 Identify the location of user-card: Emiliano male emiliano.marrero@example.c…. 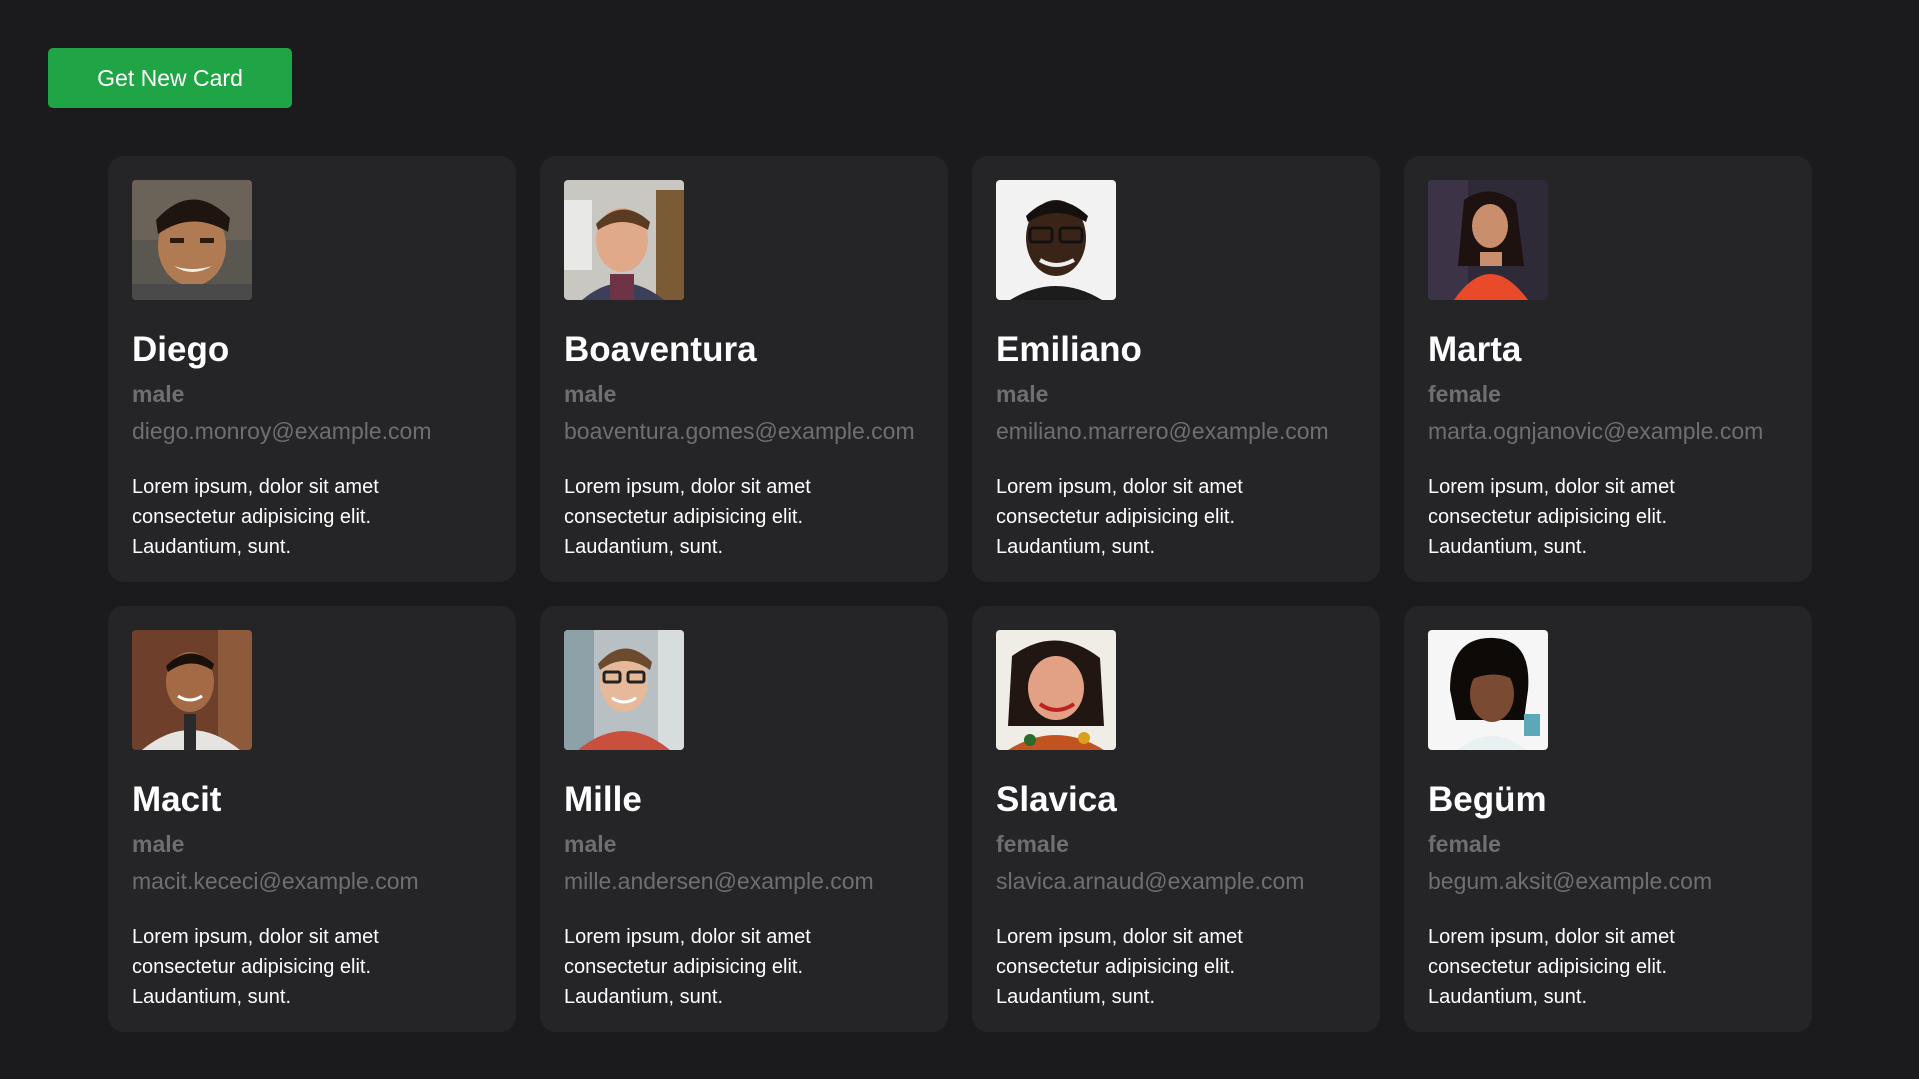
(1176, 369).